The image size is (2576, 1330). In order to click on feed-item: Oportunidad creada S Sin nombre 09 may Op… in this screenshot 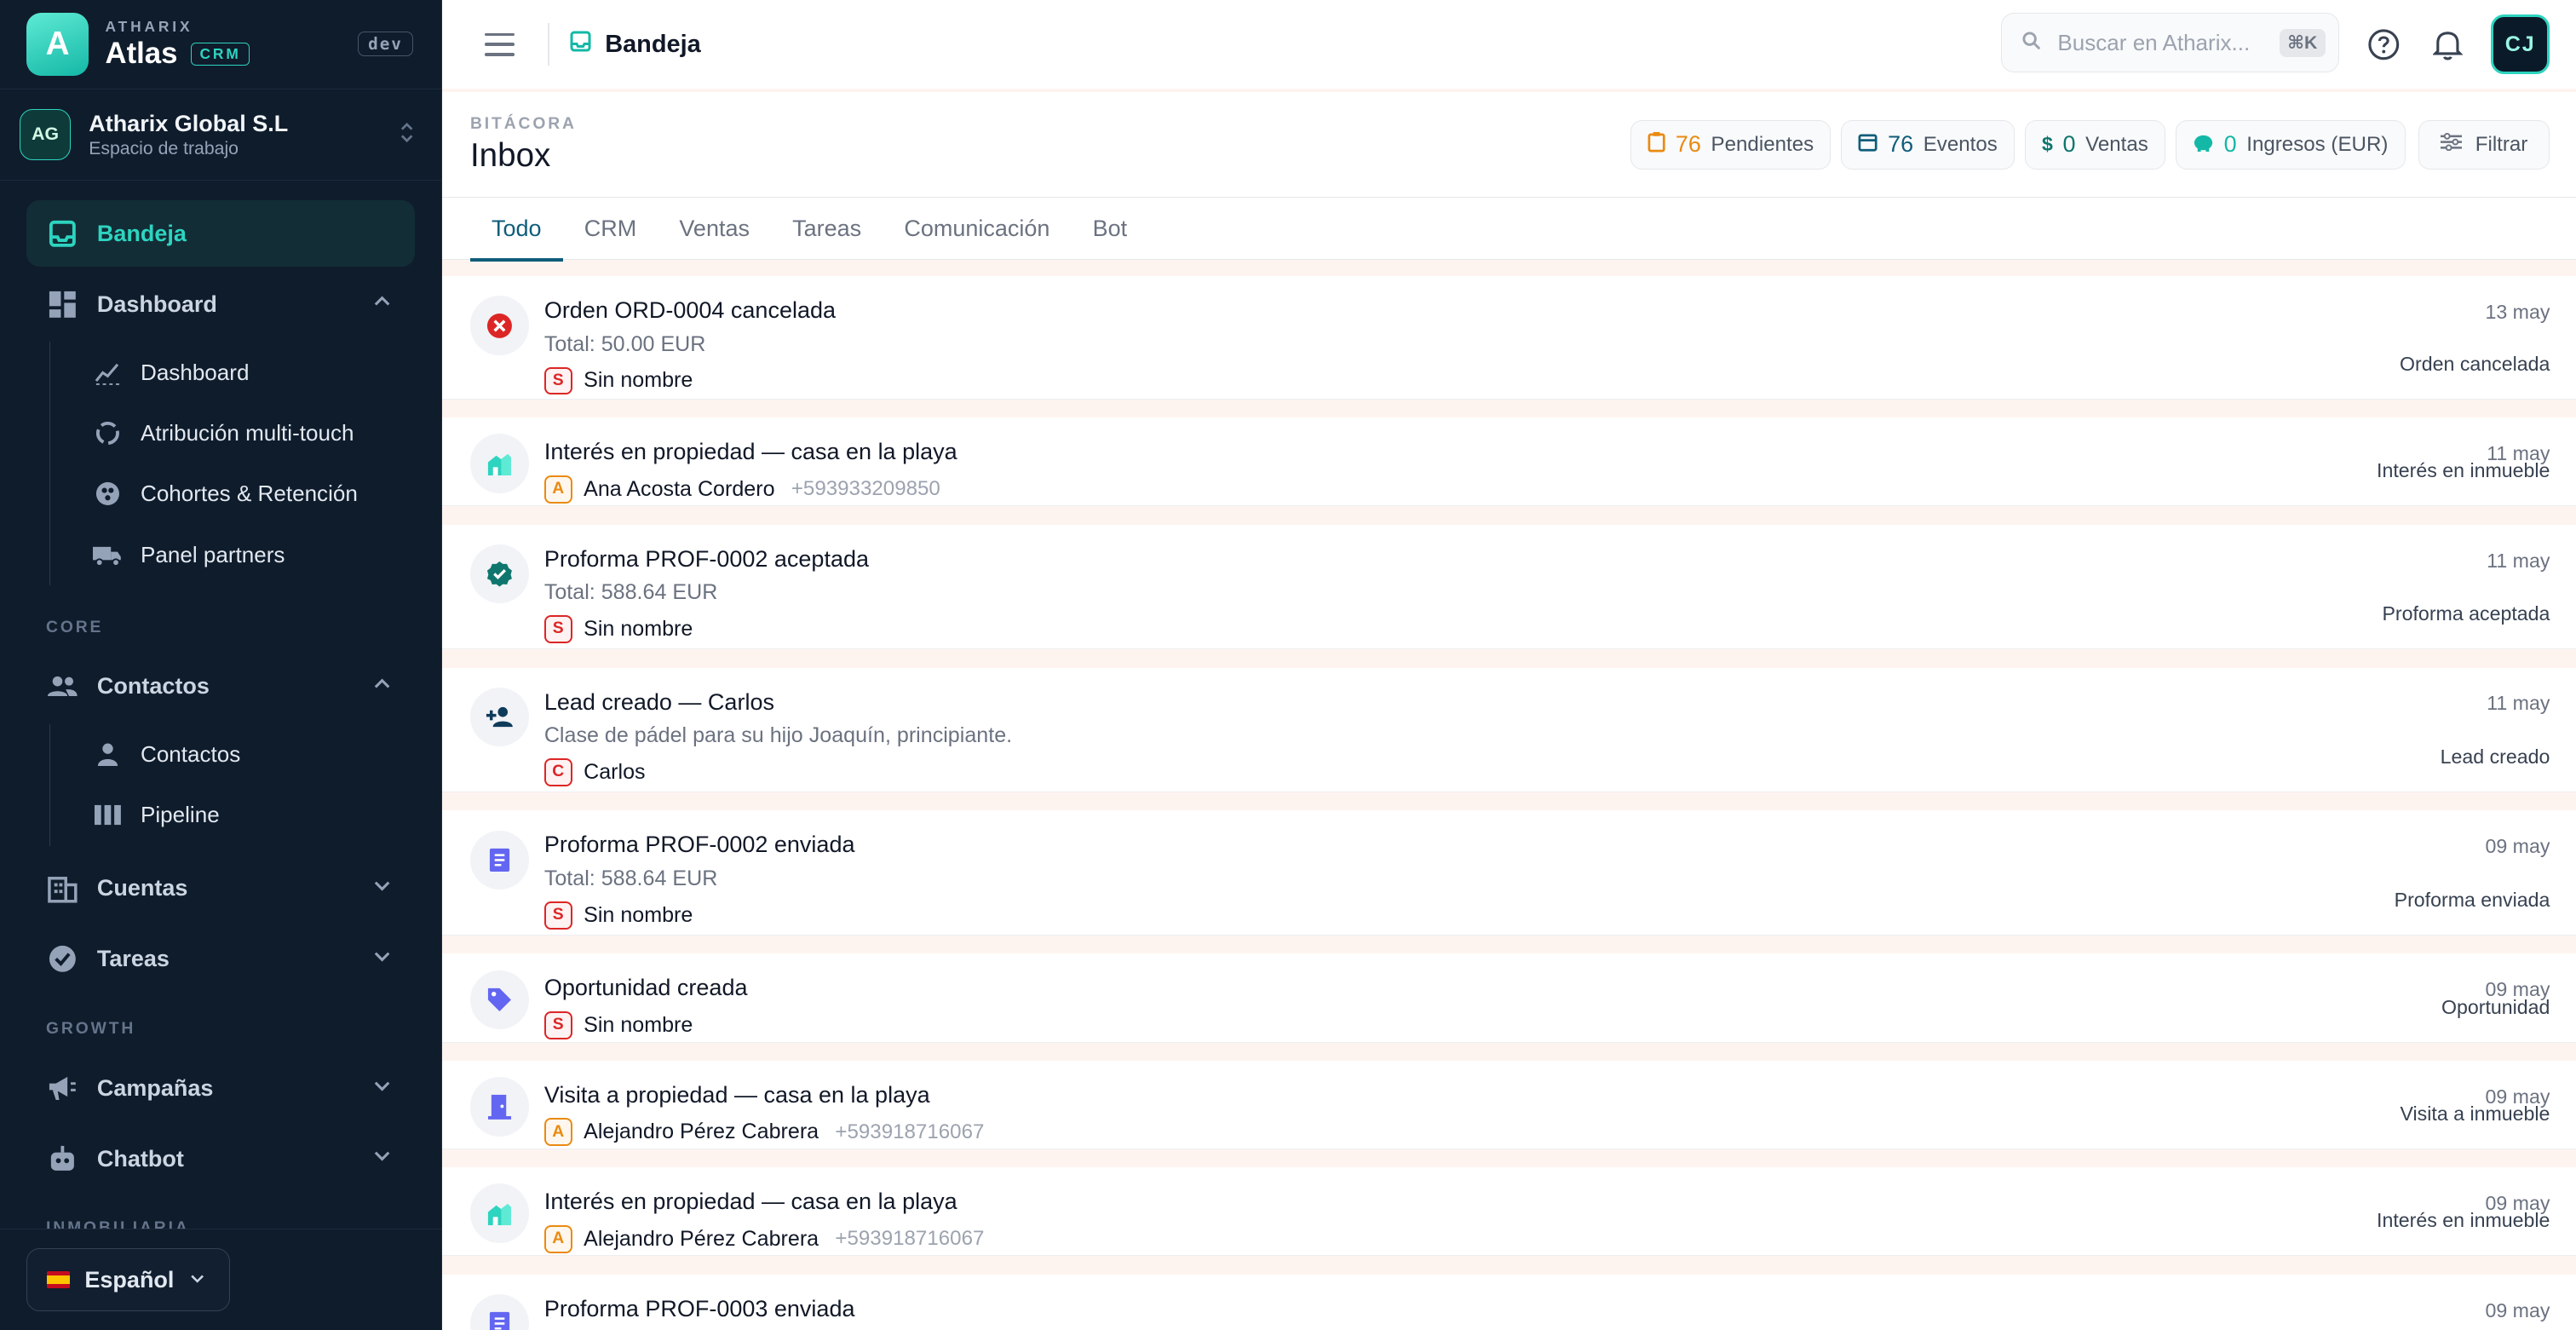, I will do `click(1509, 998)`.